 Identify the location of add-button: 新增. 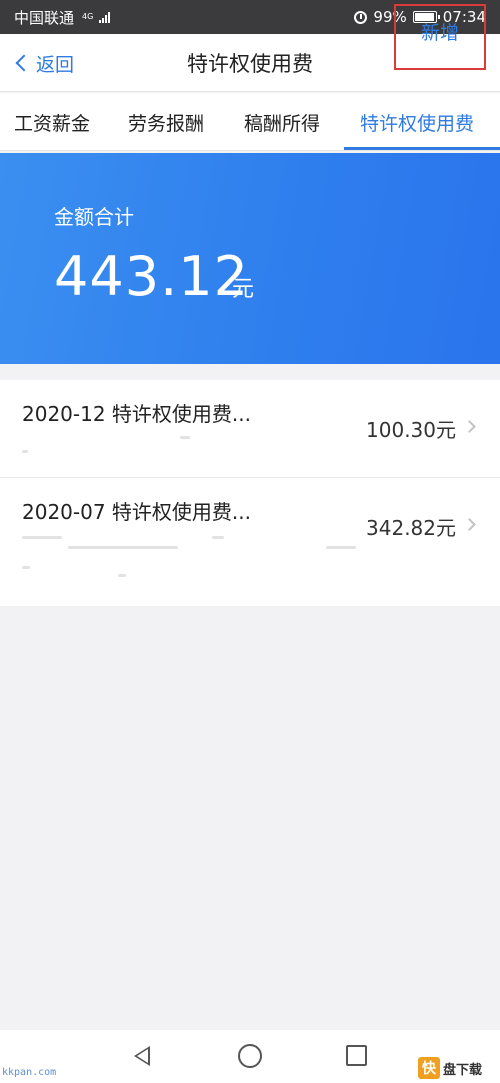
(440, 37).